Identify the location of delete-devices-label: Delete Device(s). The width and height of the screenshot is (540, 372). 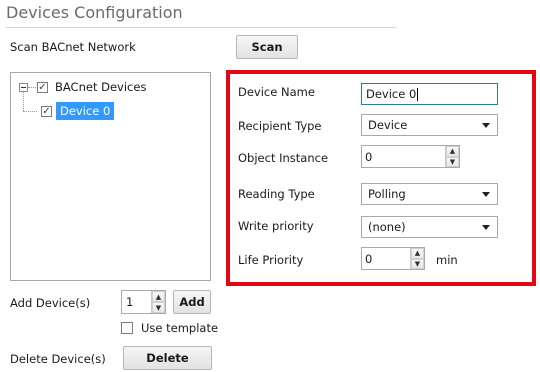
(58, 359).